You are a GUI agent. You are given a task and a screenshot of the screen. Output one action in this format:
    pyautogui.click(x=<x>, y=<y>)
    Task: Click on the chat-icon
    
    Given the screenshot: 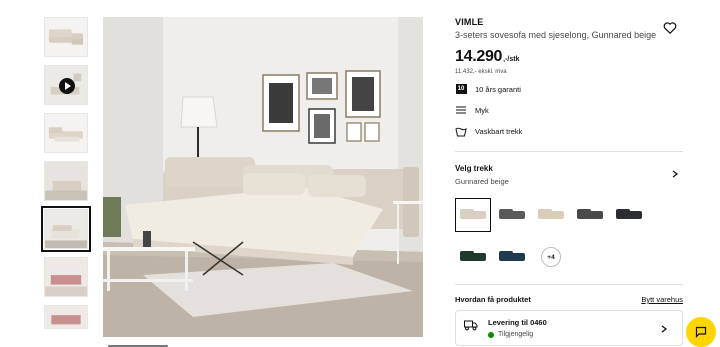 What is the action you would take?
    pyautogui.click(x=701, y=332)
    